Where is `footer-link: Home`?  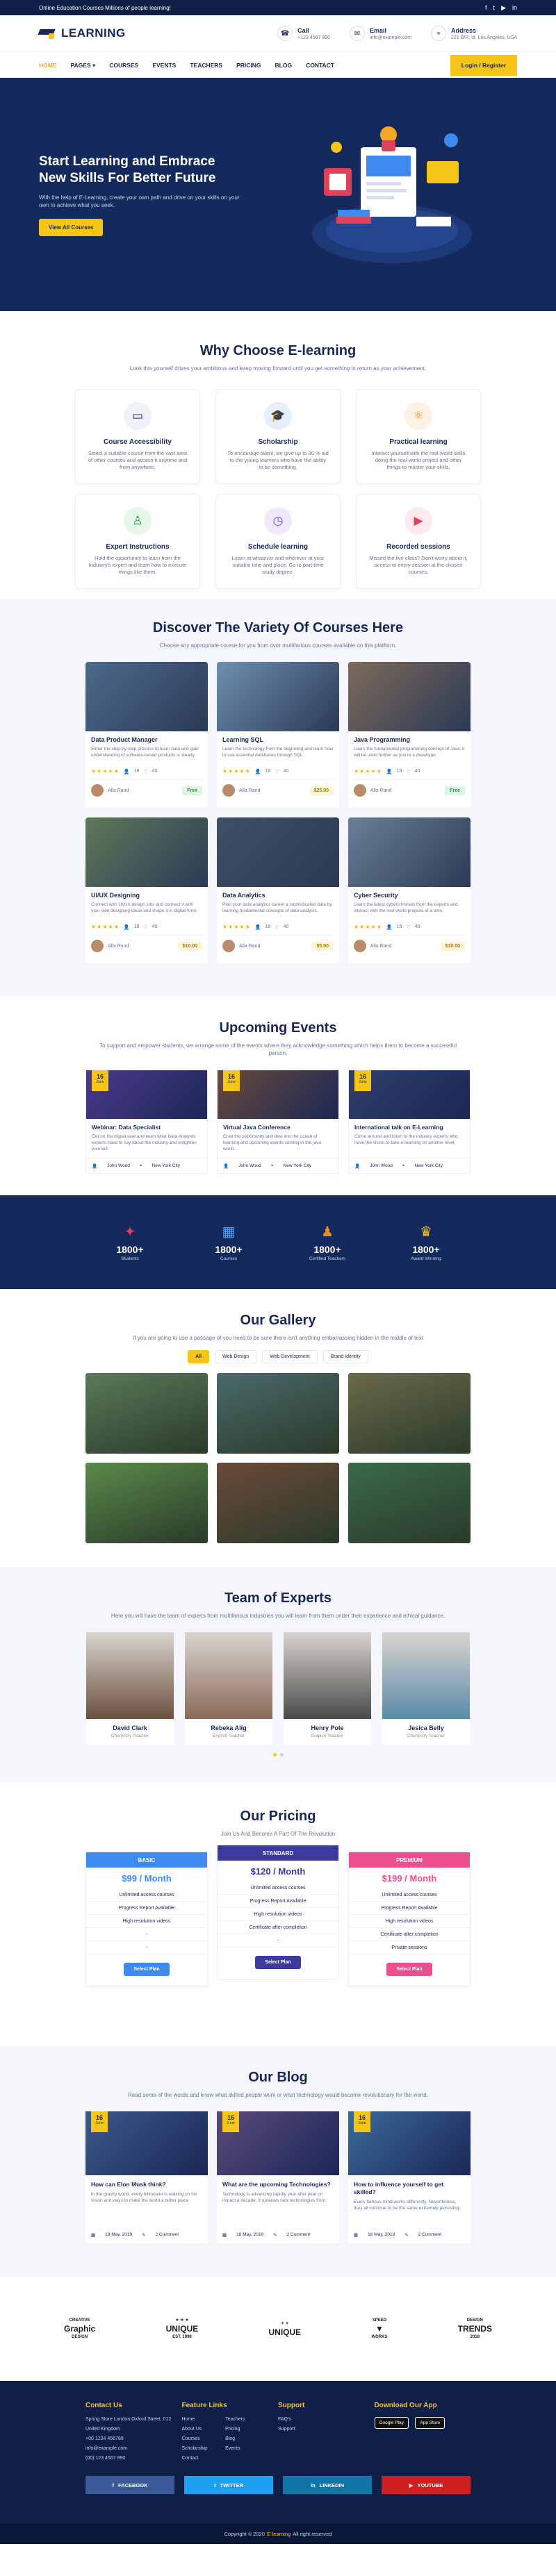
footer-link: Home is located at coordinates (195, 2420).